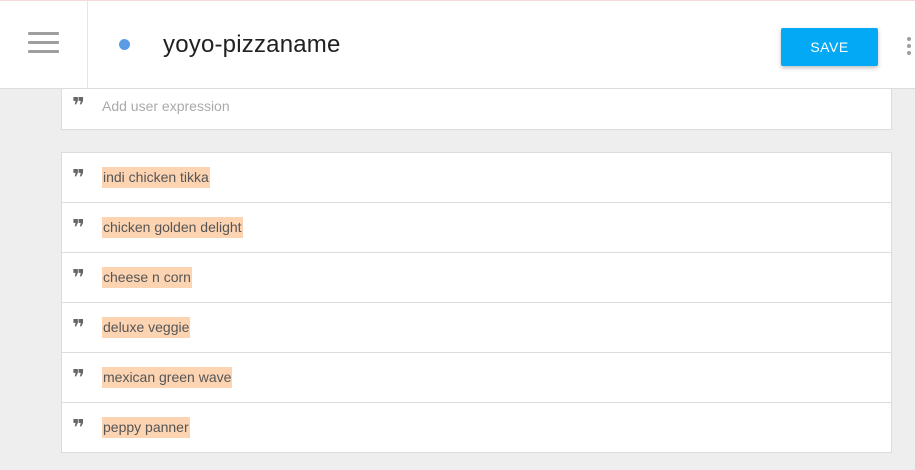 This screenshot has width=915, height=470. I want to click on expression-text: cheese n corn, so click(147, 277).